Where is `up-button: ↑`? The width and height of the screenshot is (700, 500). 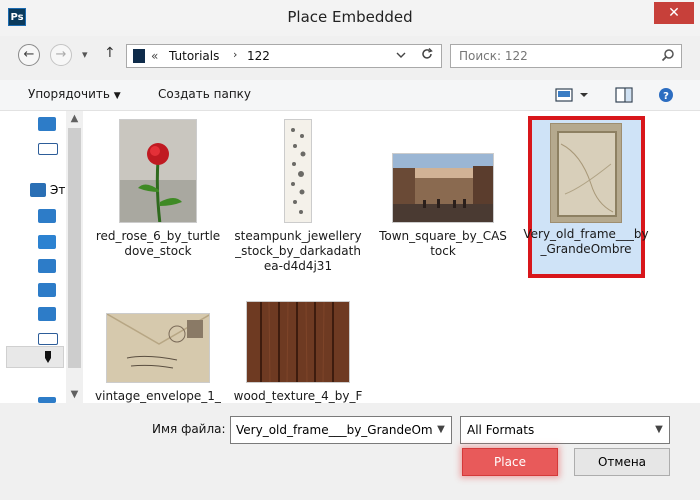
up-button: ↑ is located at coordinates (110, 53).